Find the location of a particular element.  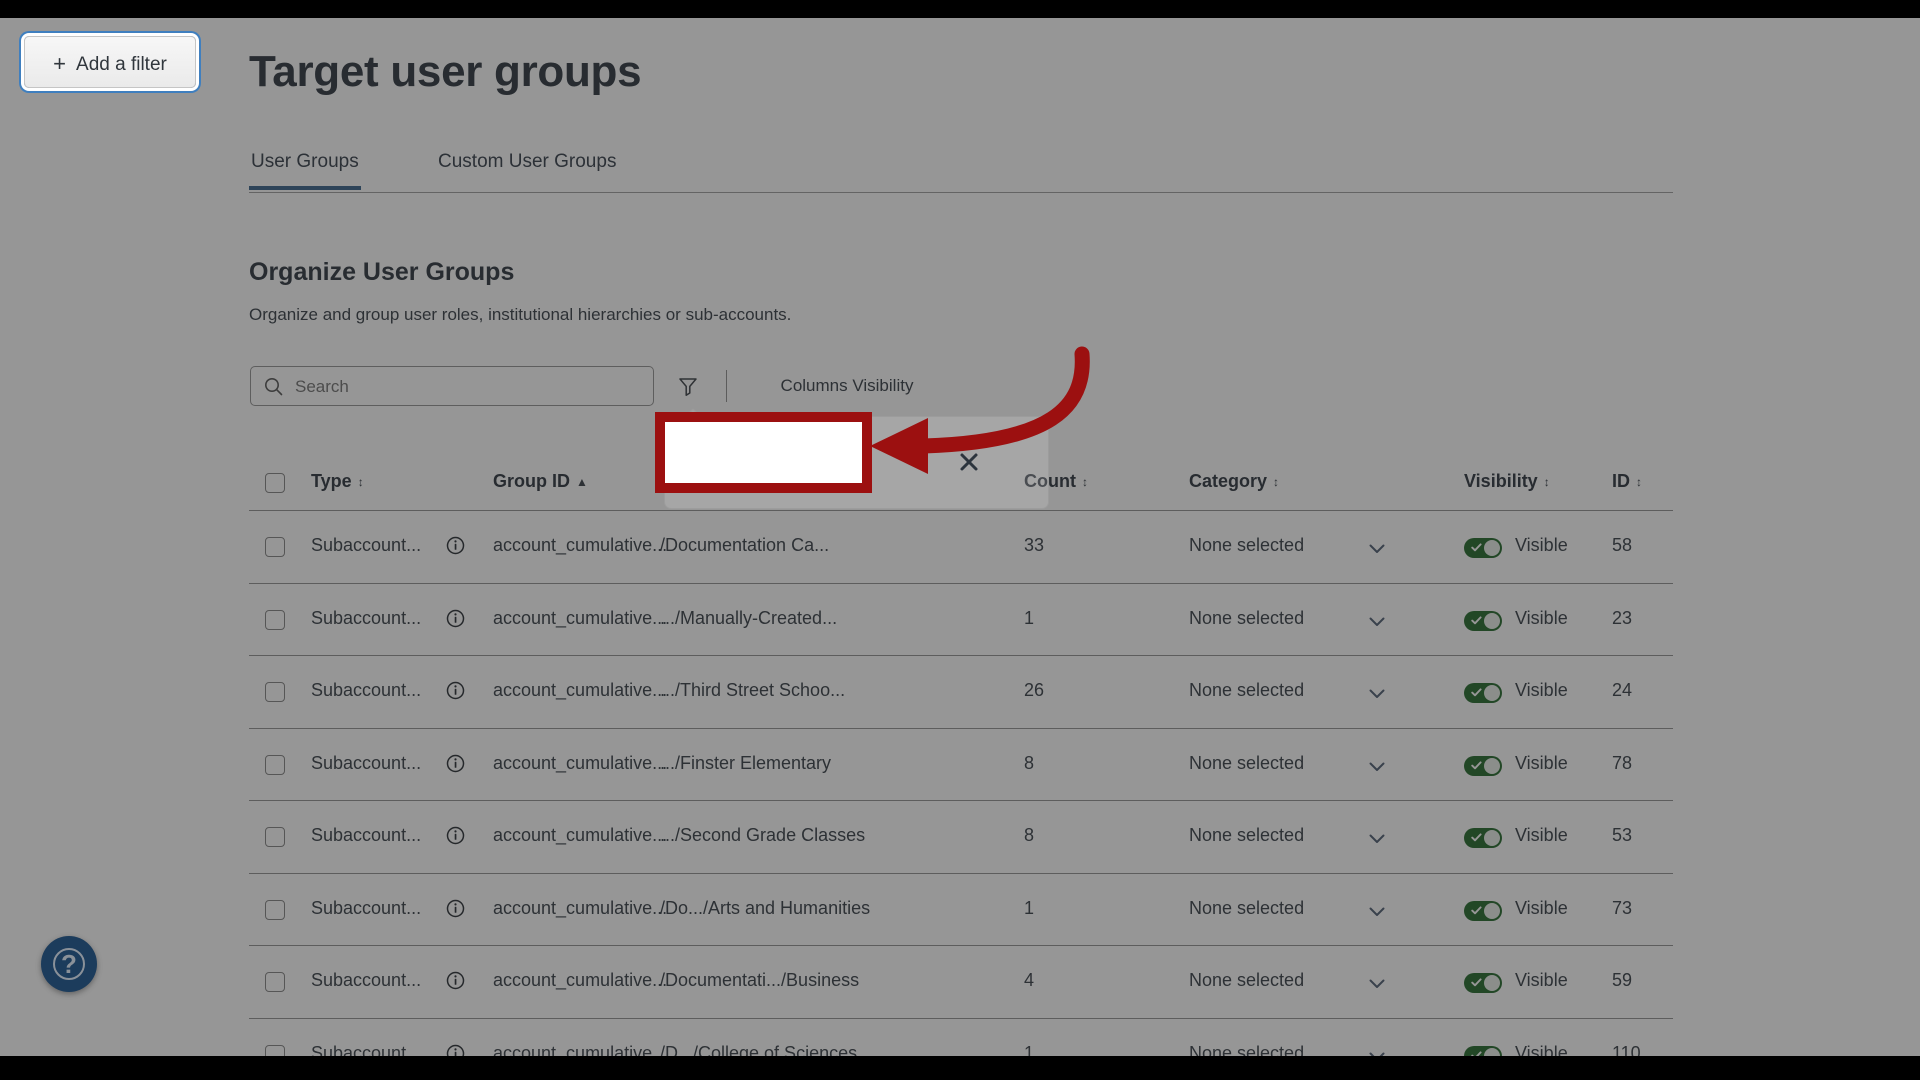

cell-count: 8 is located at coordinates (1029, 762).